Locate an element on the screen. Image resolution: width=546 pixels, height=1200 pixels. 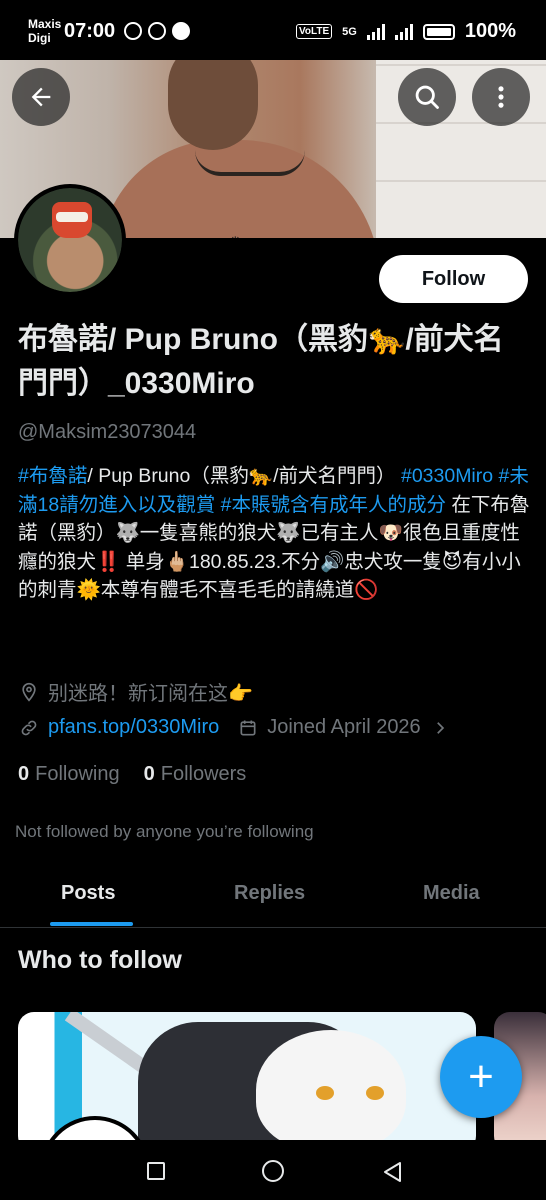
status-bar: Maxis Digi 07:00 VoLTE 5G 100% is located at coordinates (273, 30).